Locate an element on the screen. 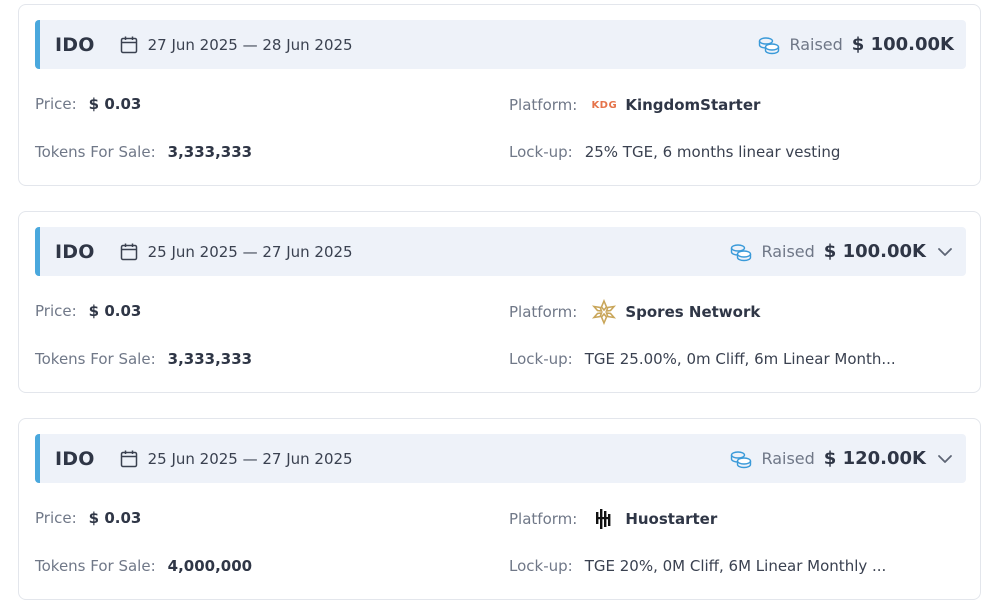 The height and width of the screenshot is (612, 992). lockup-value: 25% TGE, 6 months linear vesting is located at coordinates (712, 152).